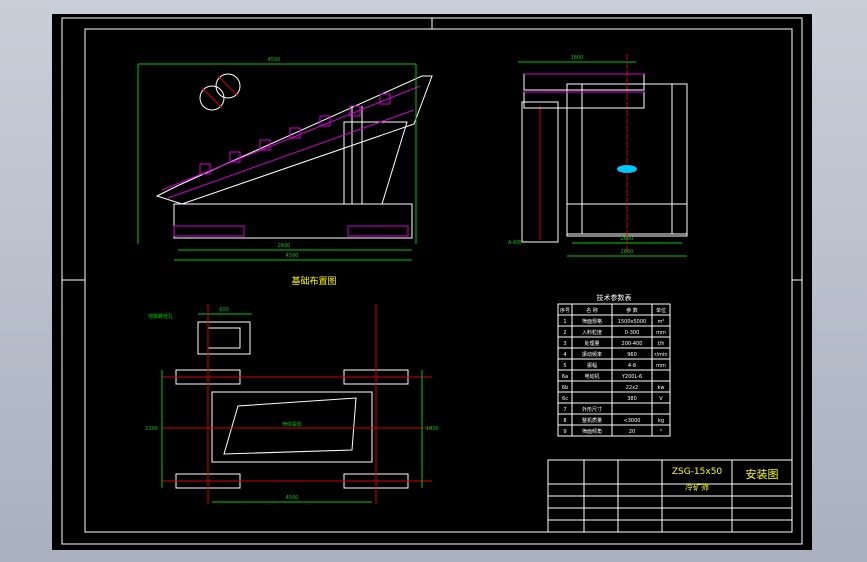  I want to click on anchor-right, so click(378, 231).